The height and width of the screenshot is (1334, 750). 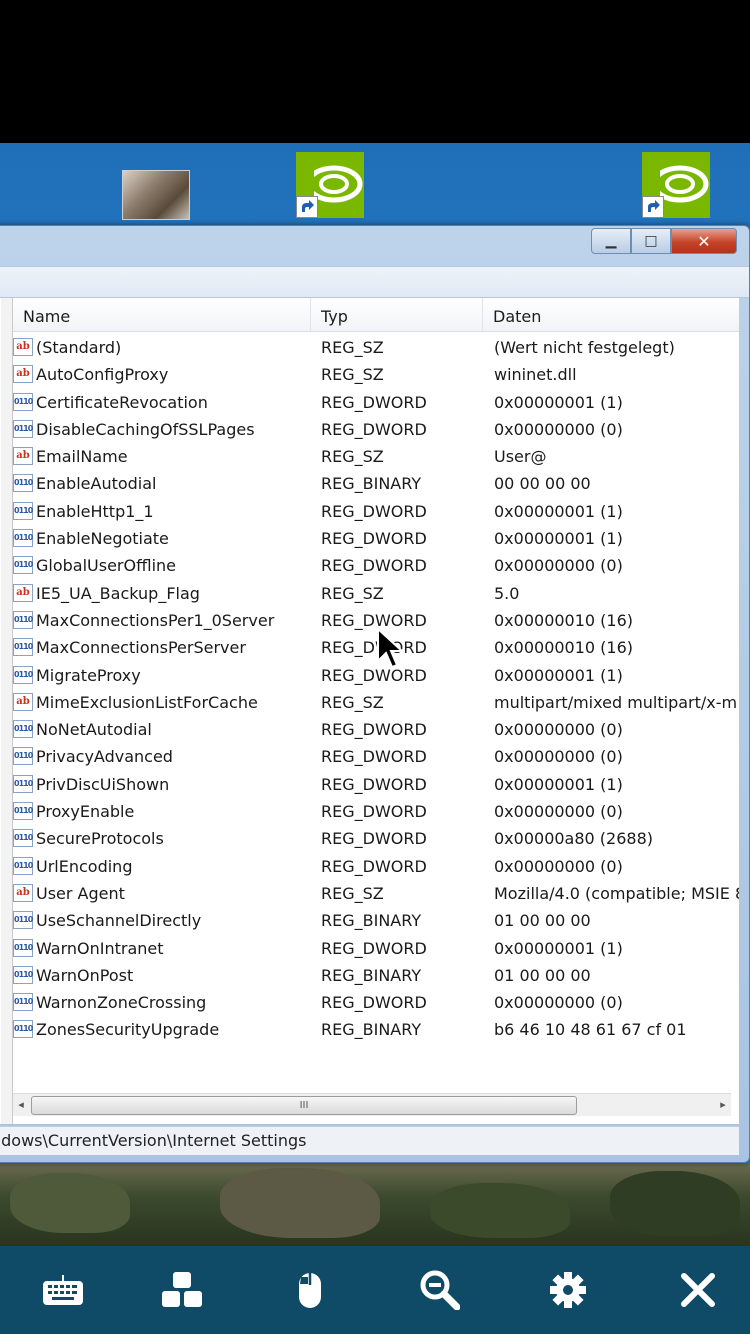 I want to click on value-data: 0x00000a80 (2688), so click(x=573, y=839).